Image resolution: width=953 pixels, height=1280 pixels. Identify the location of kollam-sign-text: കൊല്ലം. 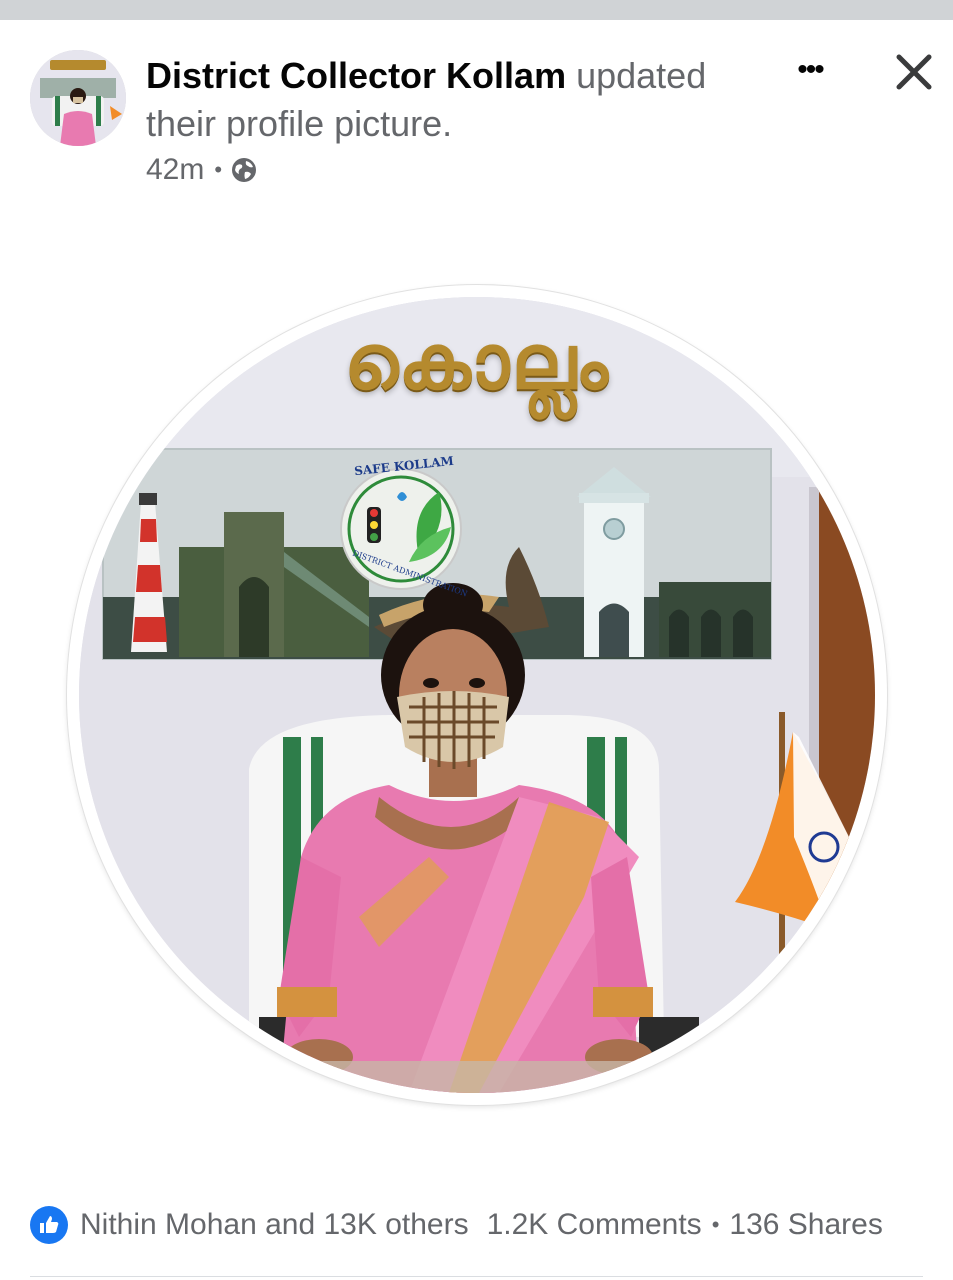
(477, 361).